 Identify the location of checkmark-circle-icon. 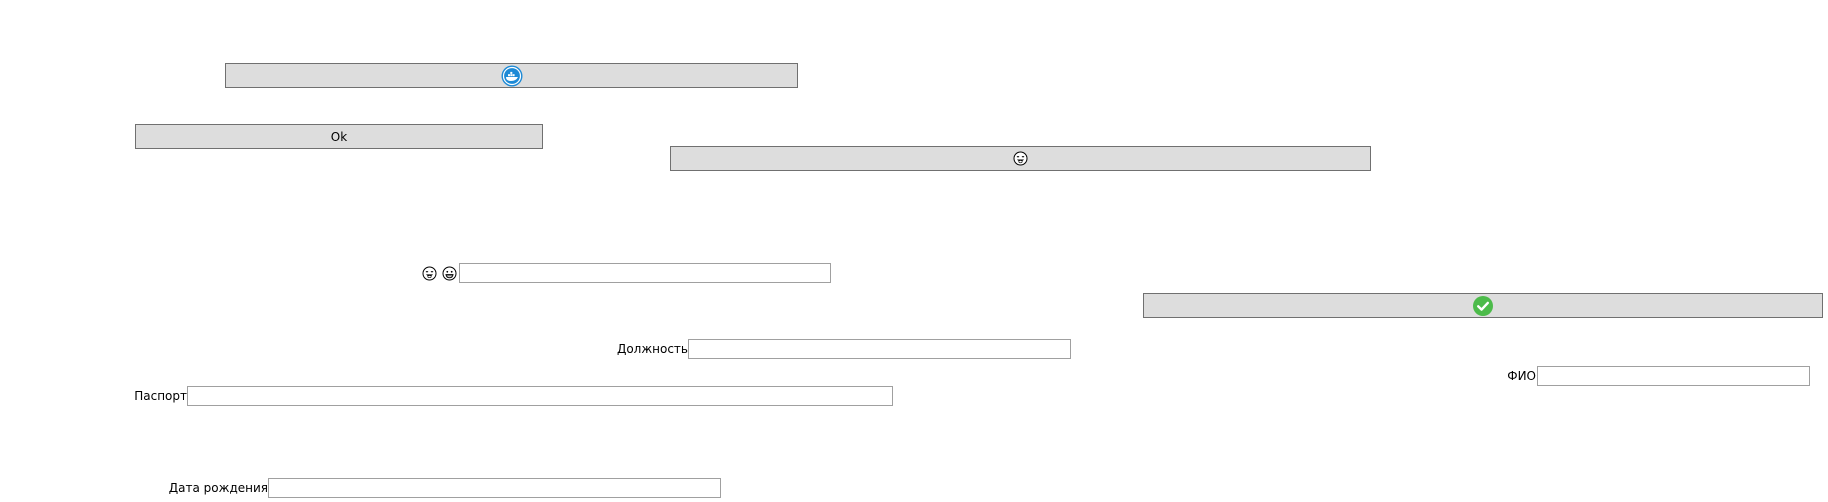
(1483, 305).